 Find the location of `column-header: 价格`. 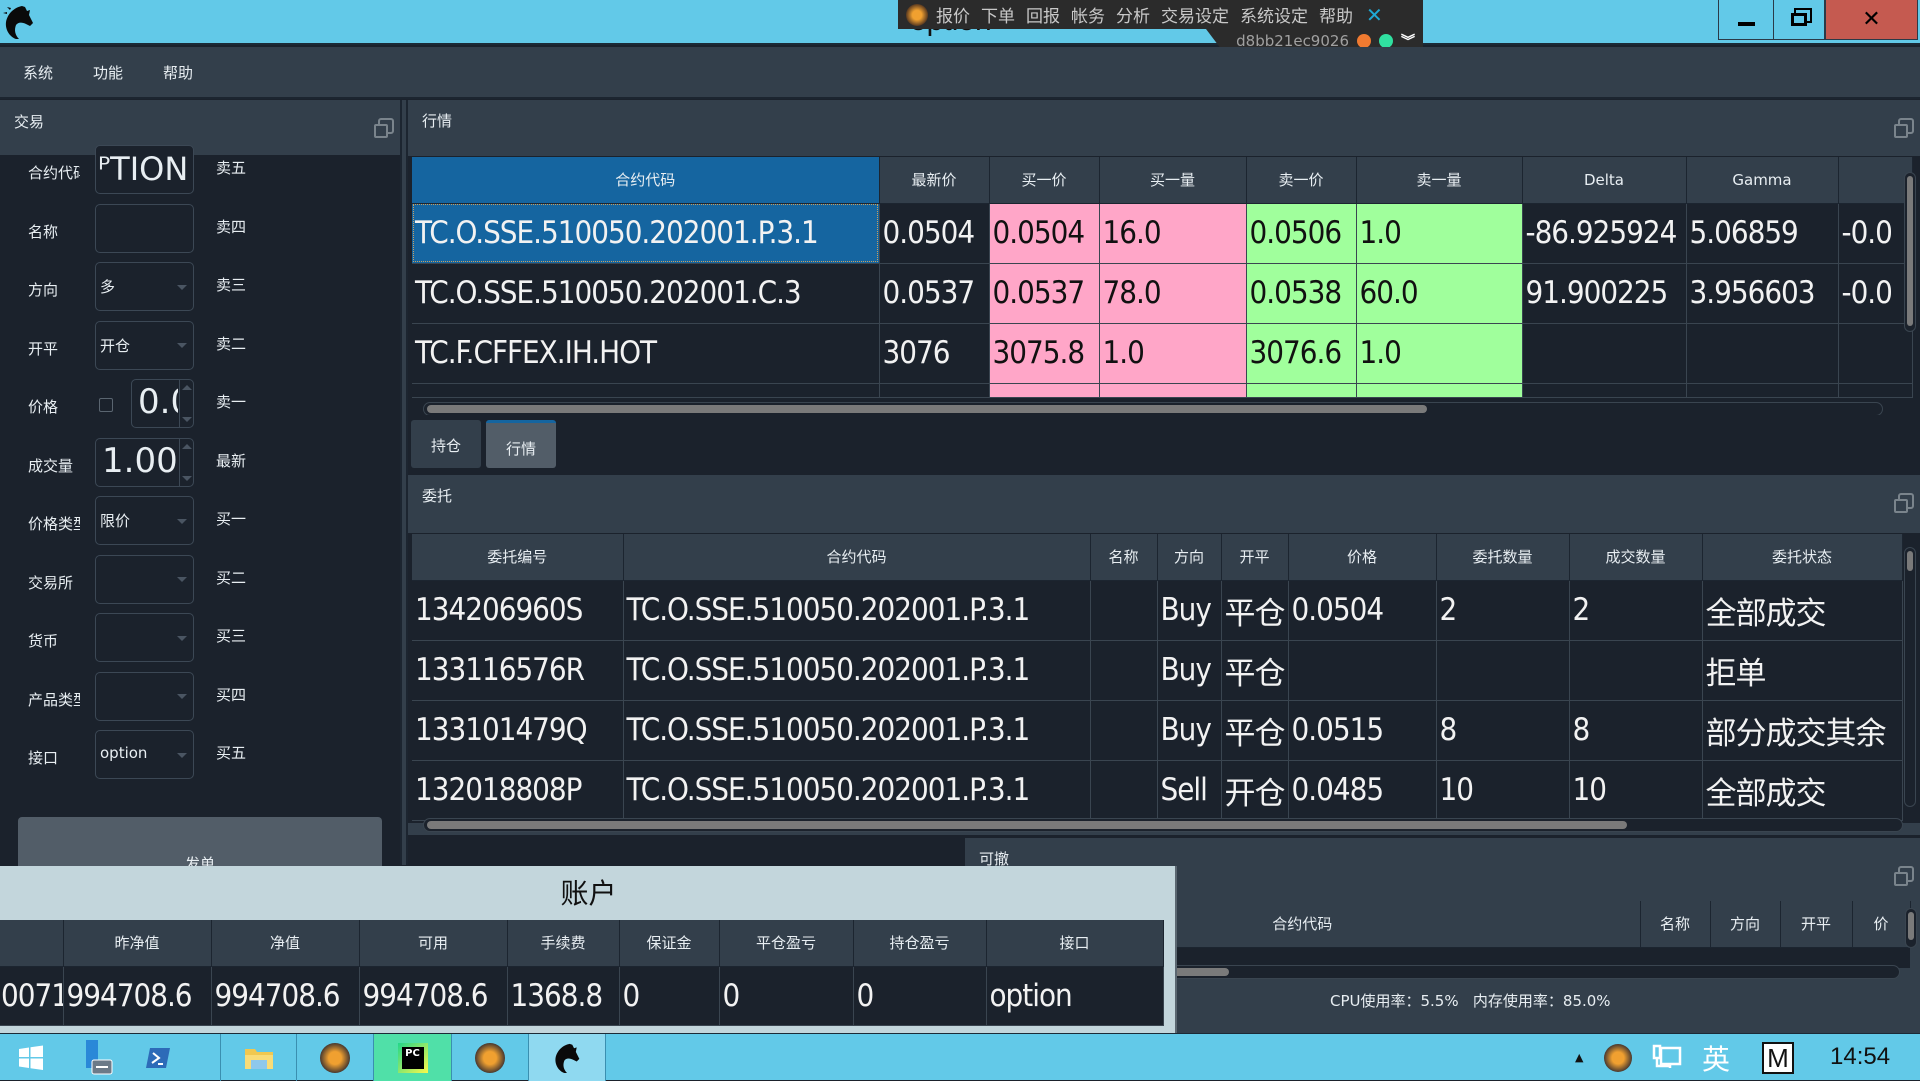

column-header: 价格 is located at coordinates (1362, 557).